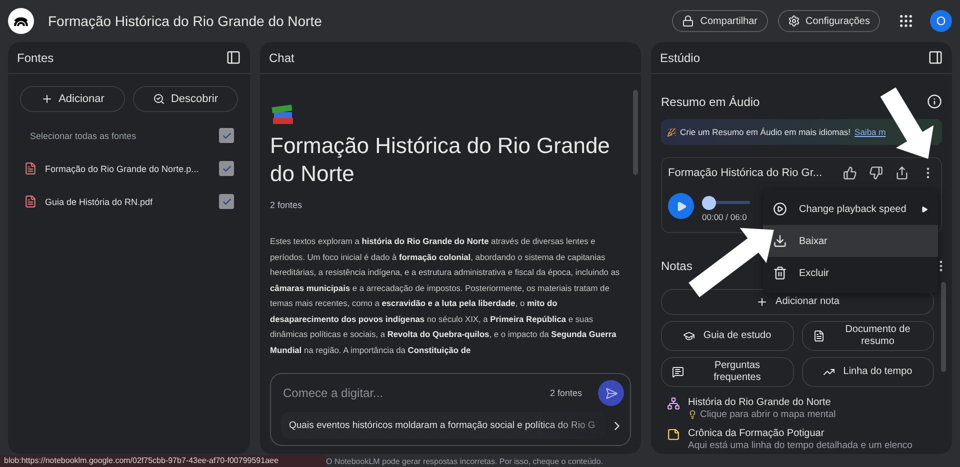  What do you see at coordinates (689, 336) in the screenshot?
I see `graduation-cap-icon` at bounding box center [689, 336].